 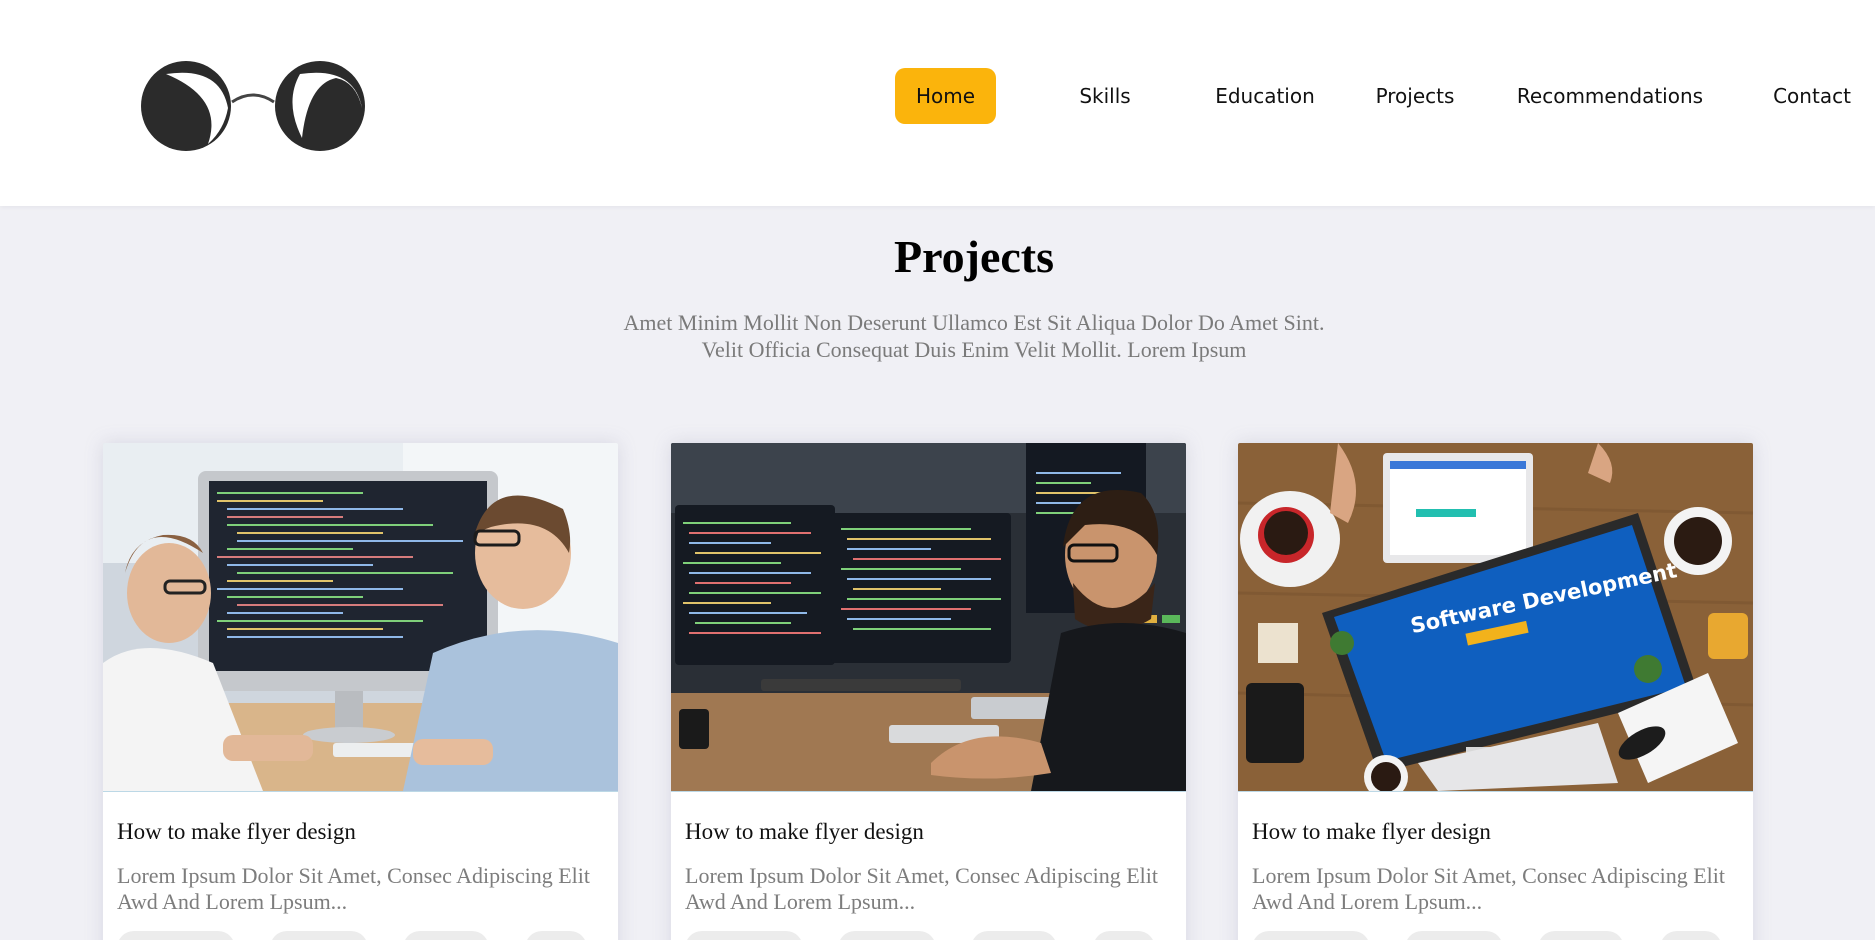 I want to click on nav-education: Education, so click(x=1265, y=96).